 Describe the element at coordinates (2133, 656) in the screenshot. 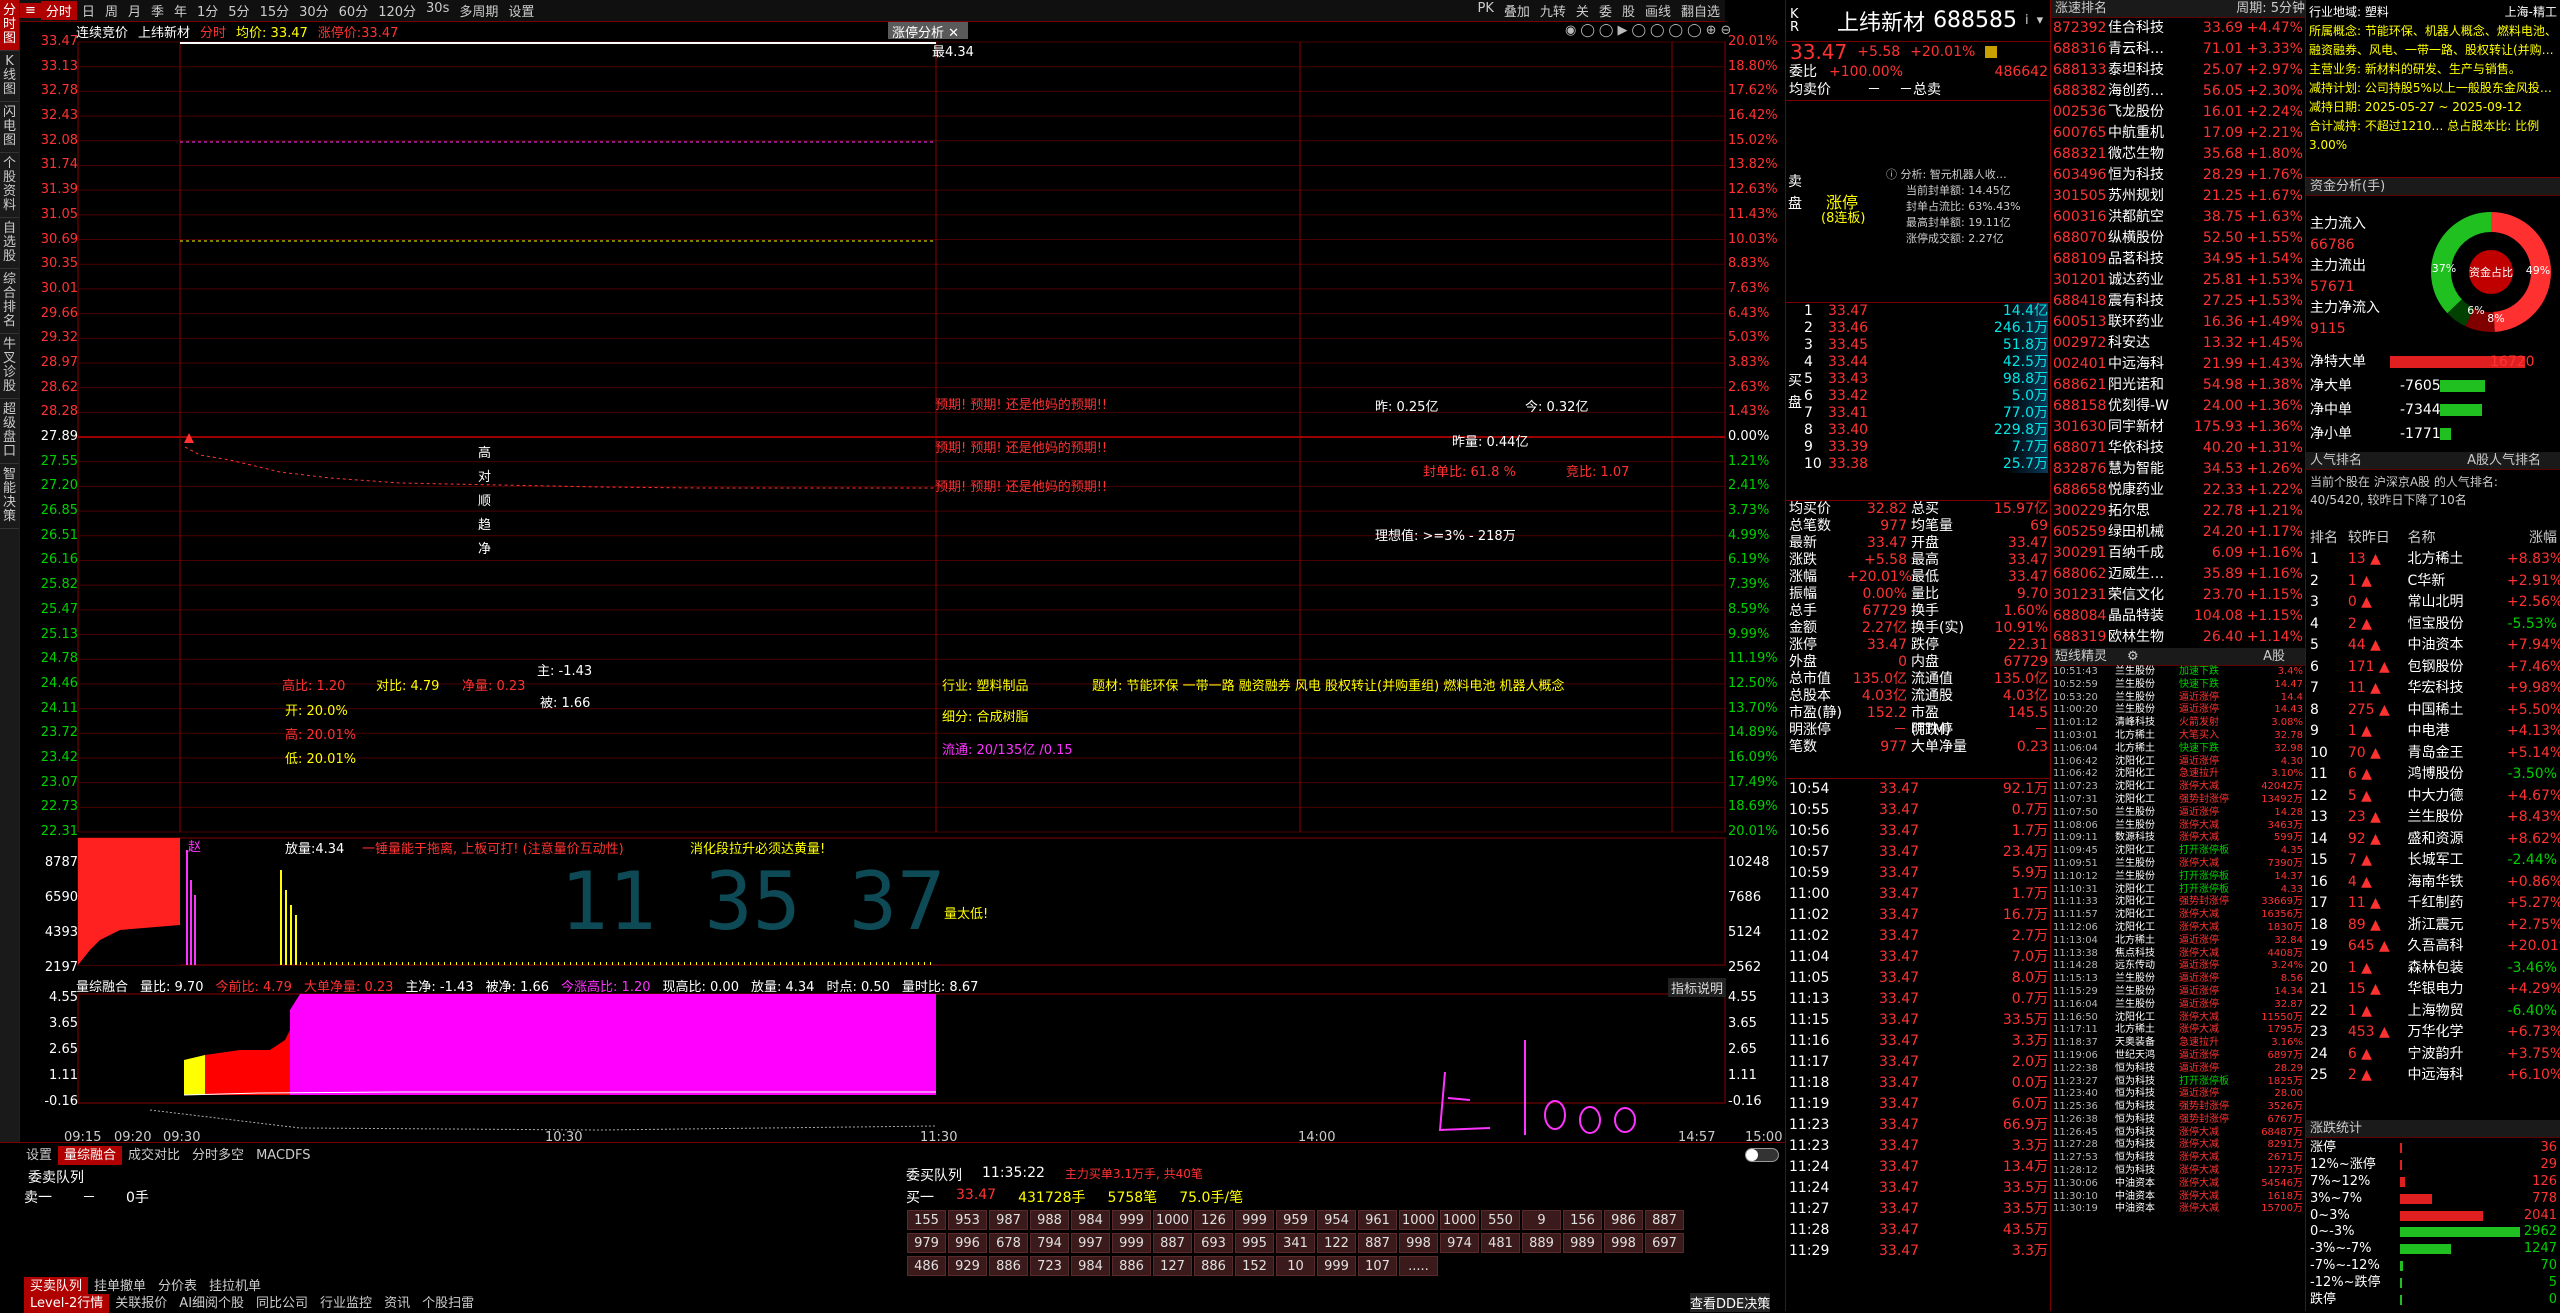

I see `settings-icon: ⚙` at that location.